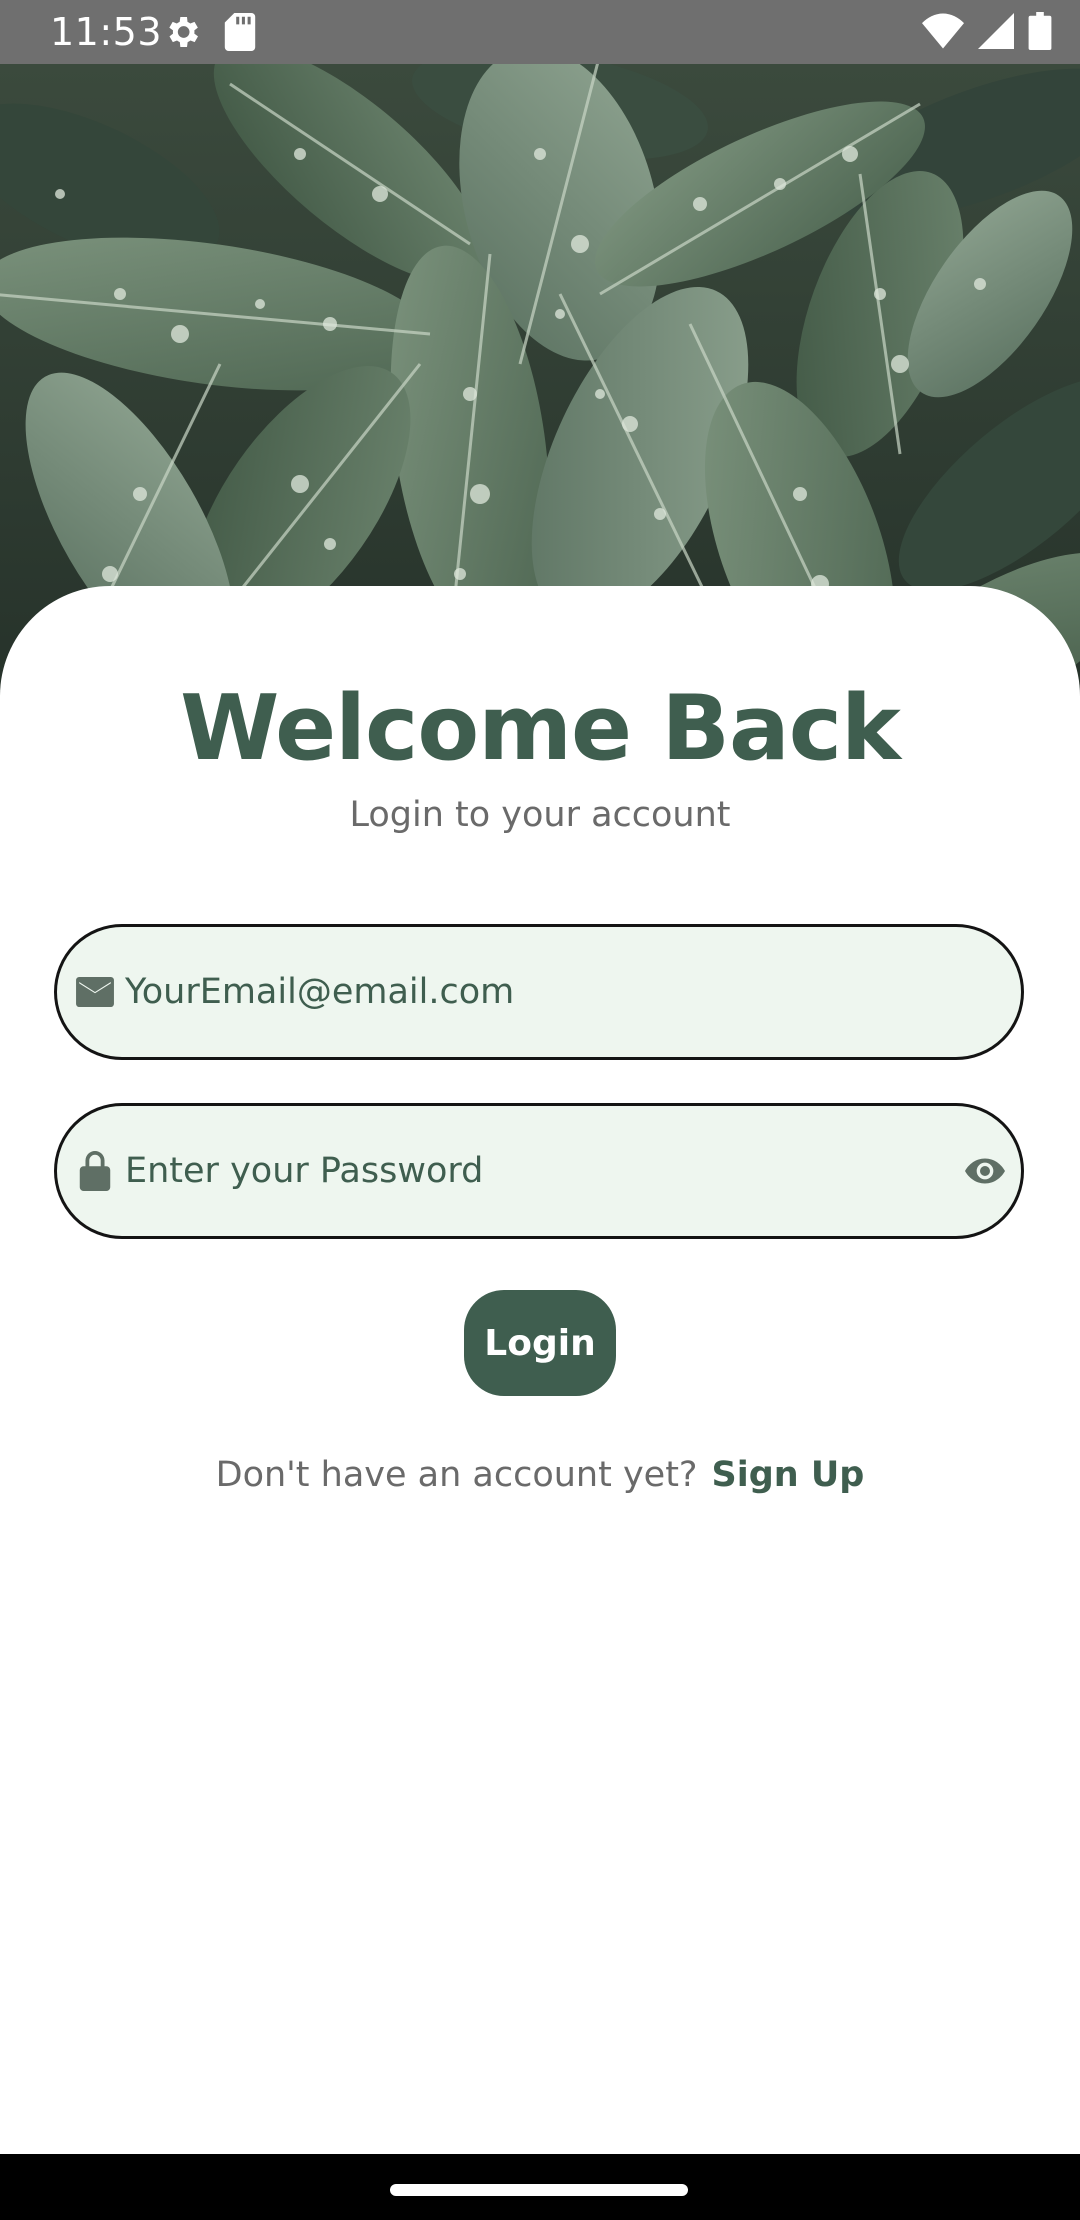 Image resolution: width=1080 pixels, height=2220 pixels. Describe the element at coordinates (788, 1475) in the screenshot. I see `signup-link: Sign Up` at that location.